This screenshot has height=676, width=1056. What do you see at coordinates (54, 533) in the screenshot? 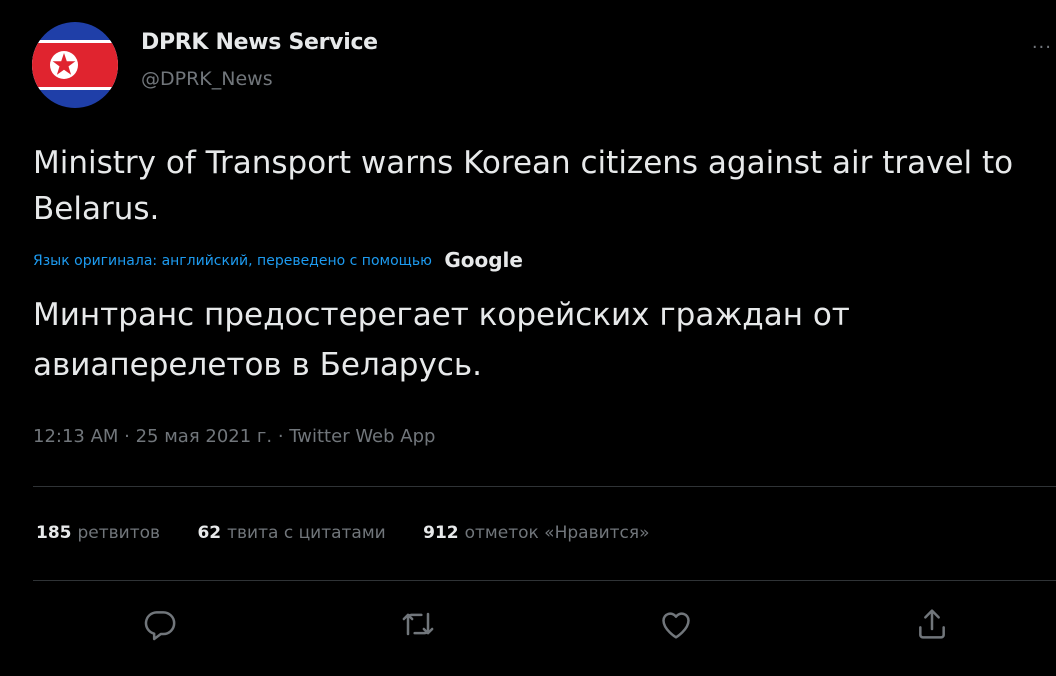
I see `retweets-count: 185` at bounding box center [54, 533].